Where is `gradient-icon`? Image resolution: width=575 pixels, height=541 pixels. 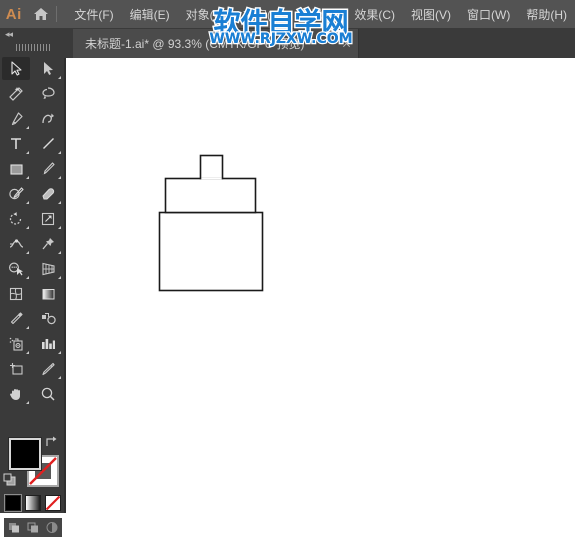
gradient-icon is located at coordinates (48, 293).